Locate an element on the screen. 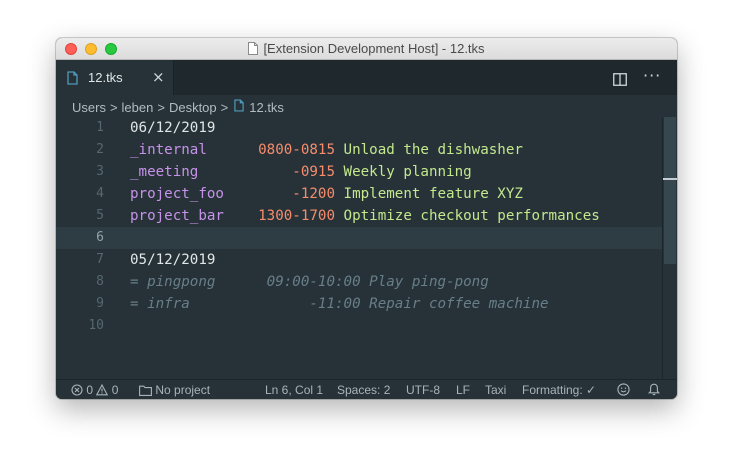 This screenshot has width=733, height=474. code-token: -0915 is located at coordinates (314, 172).